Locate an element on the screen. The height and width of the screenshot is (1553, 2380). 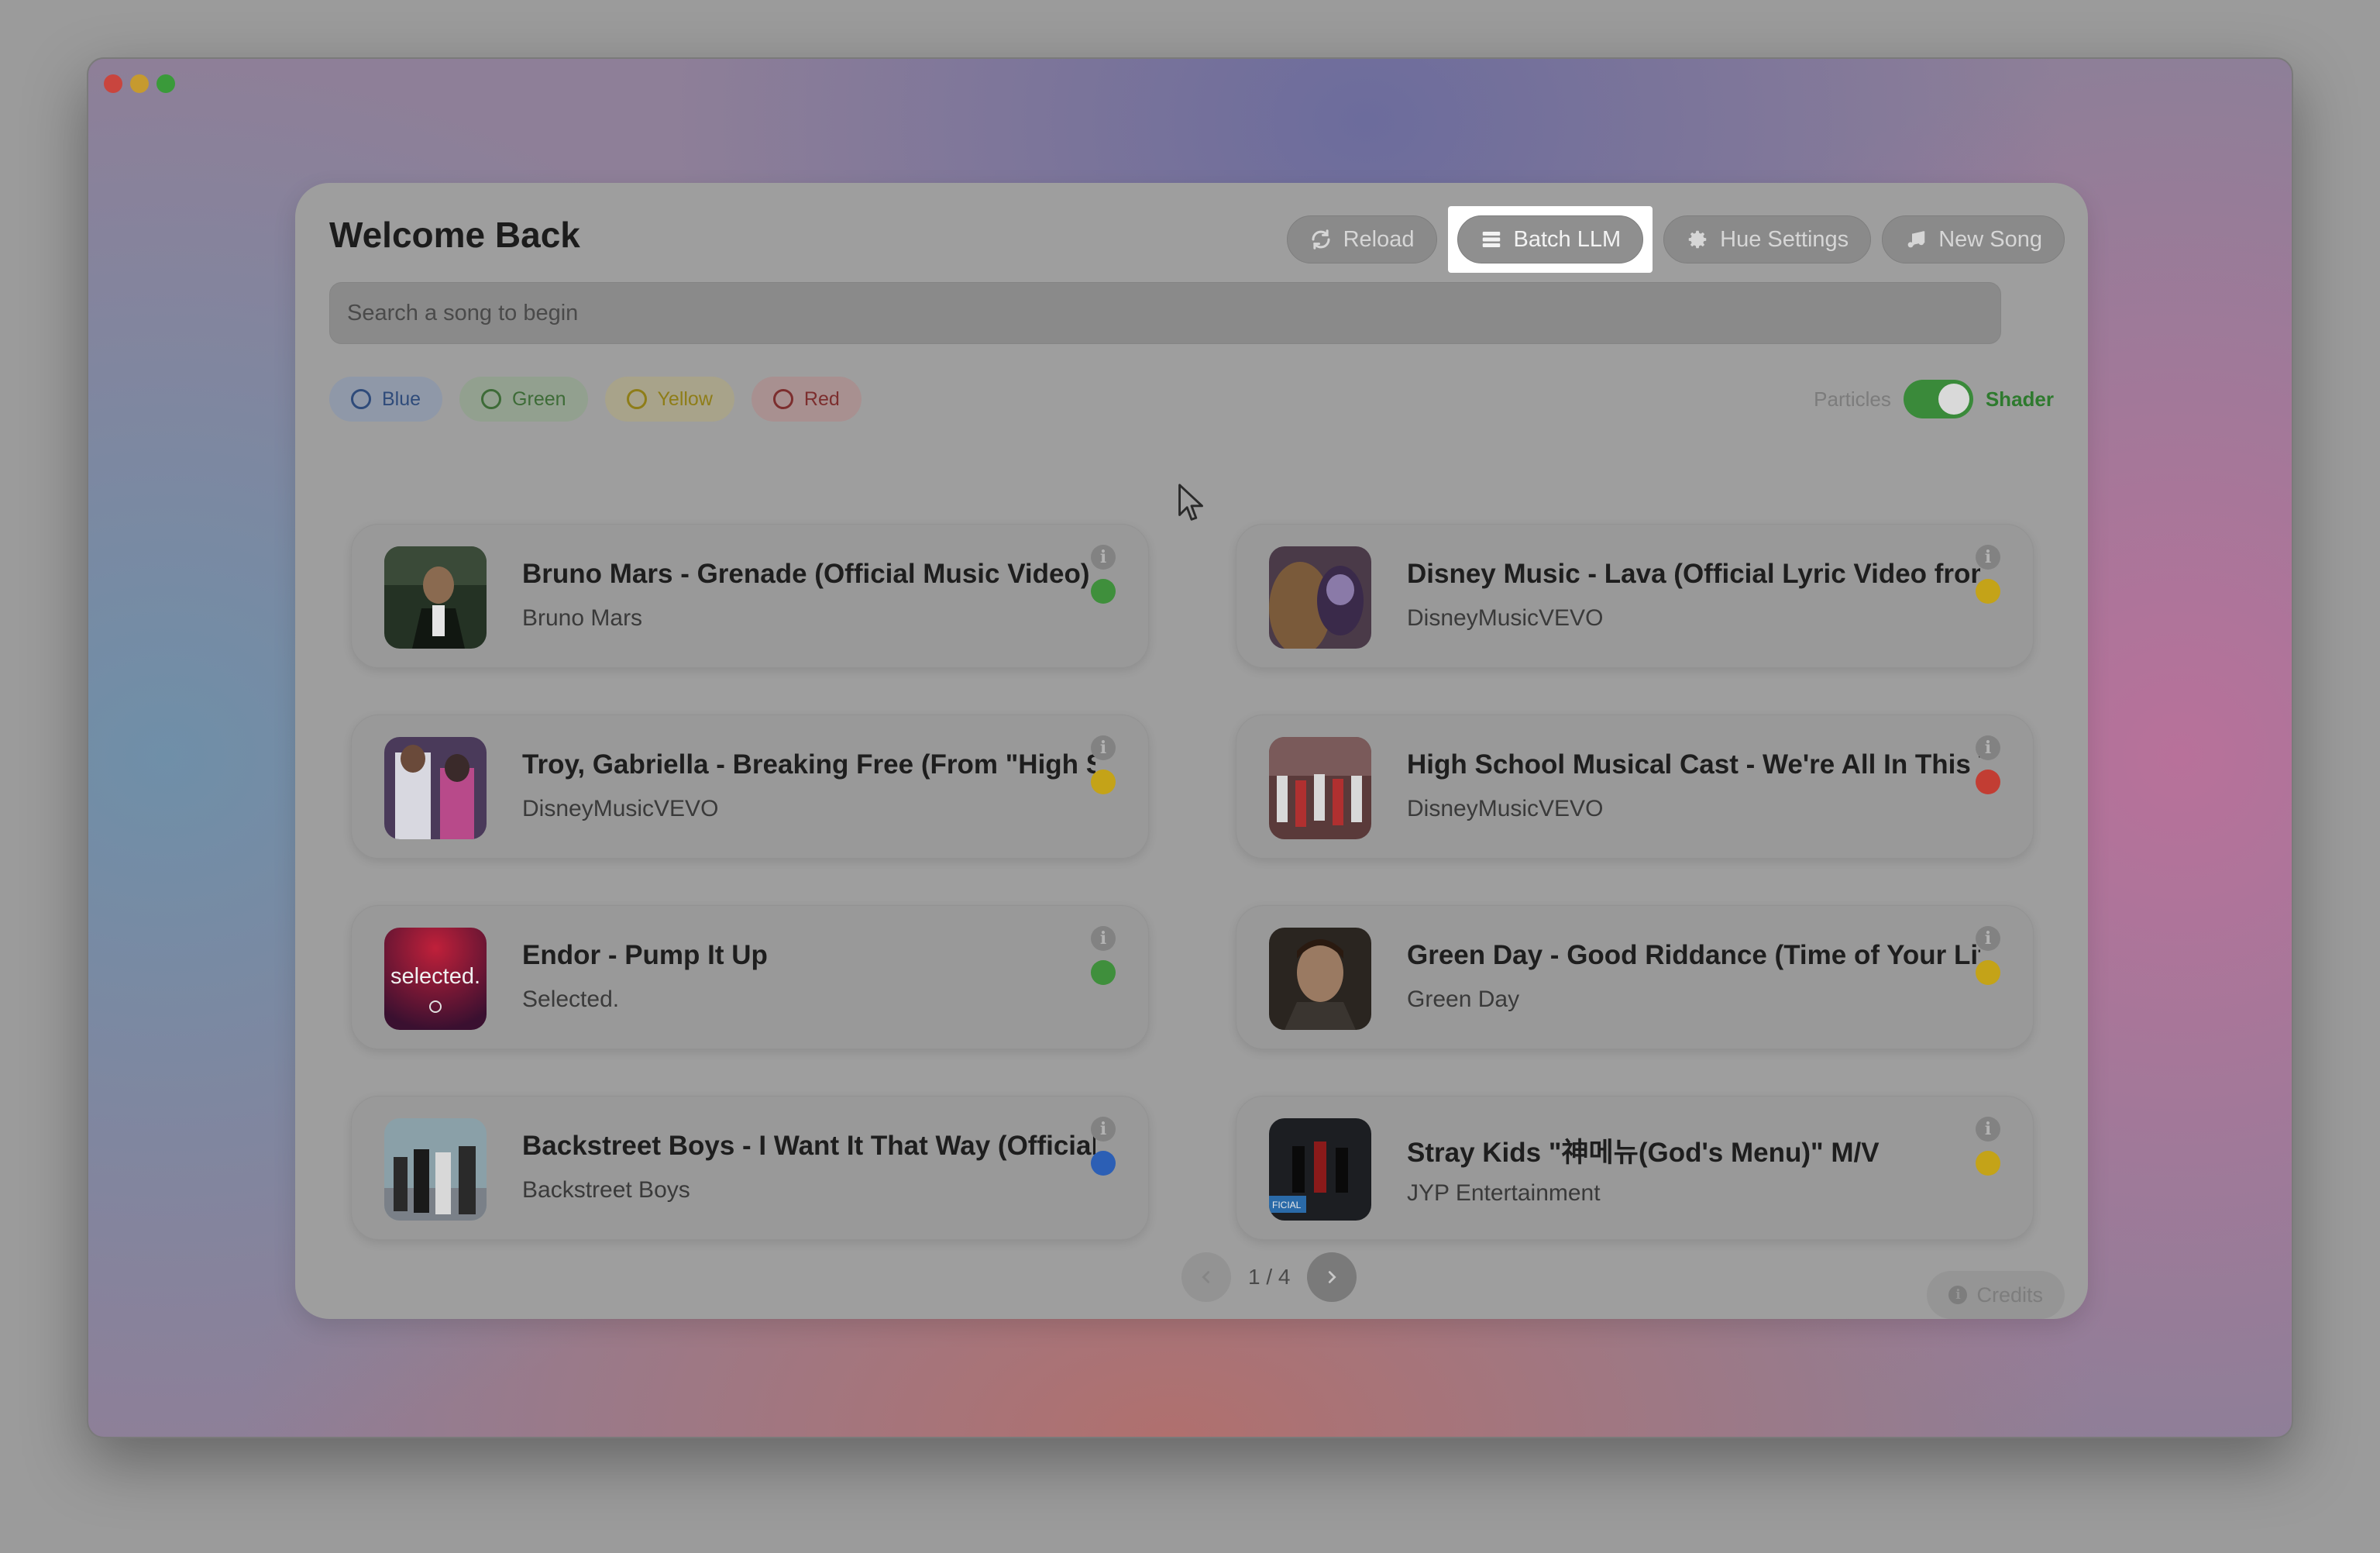
toolbar: Reload Batch LLM Hue Settings New Song is located at coordinates (1676, 239).